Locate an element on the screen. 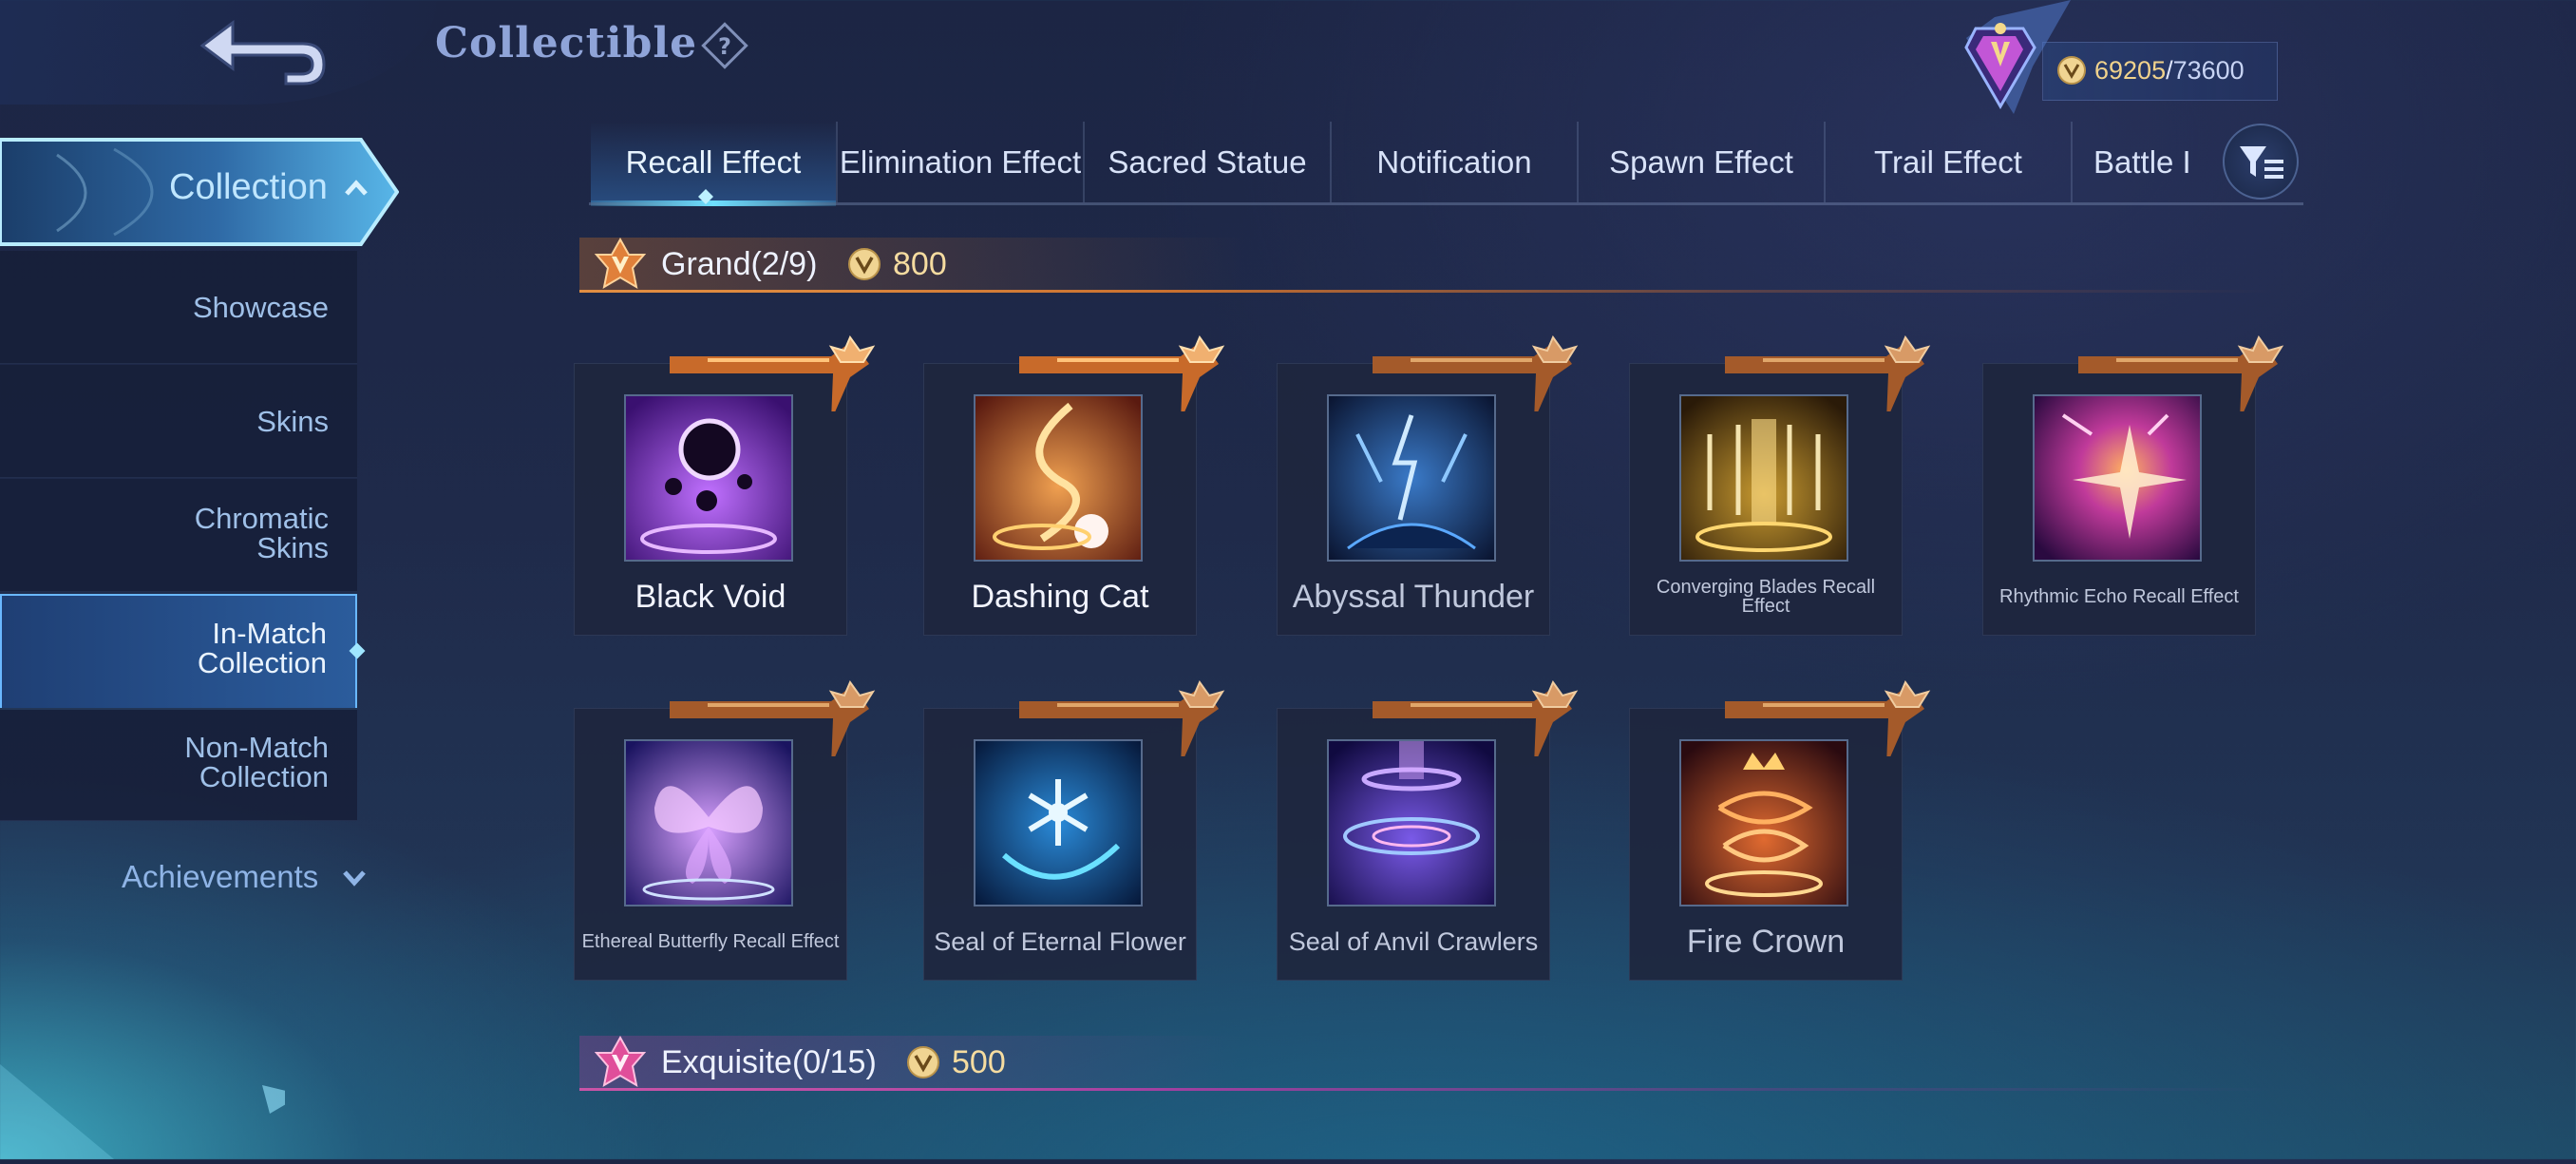 The image size is (2576, 1164). card-name: Converging Blades Recall Effect is located at coordinates (1766, 597).